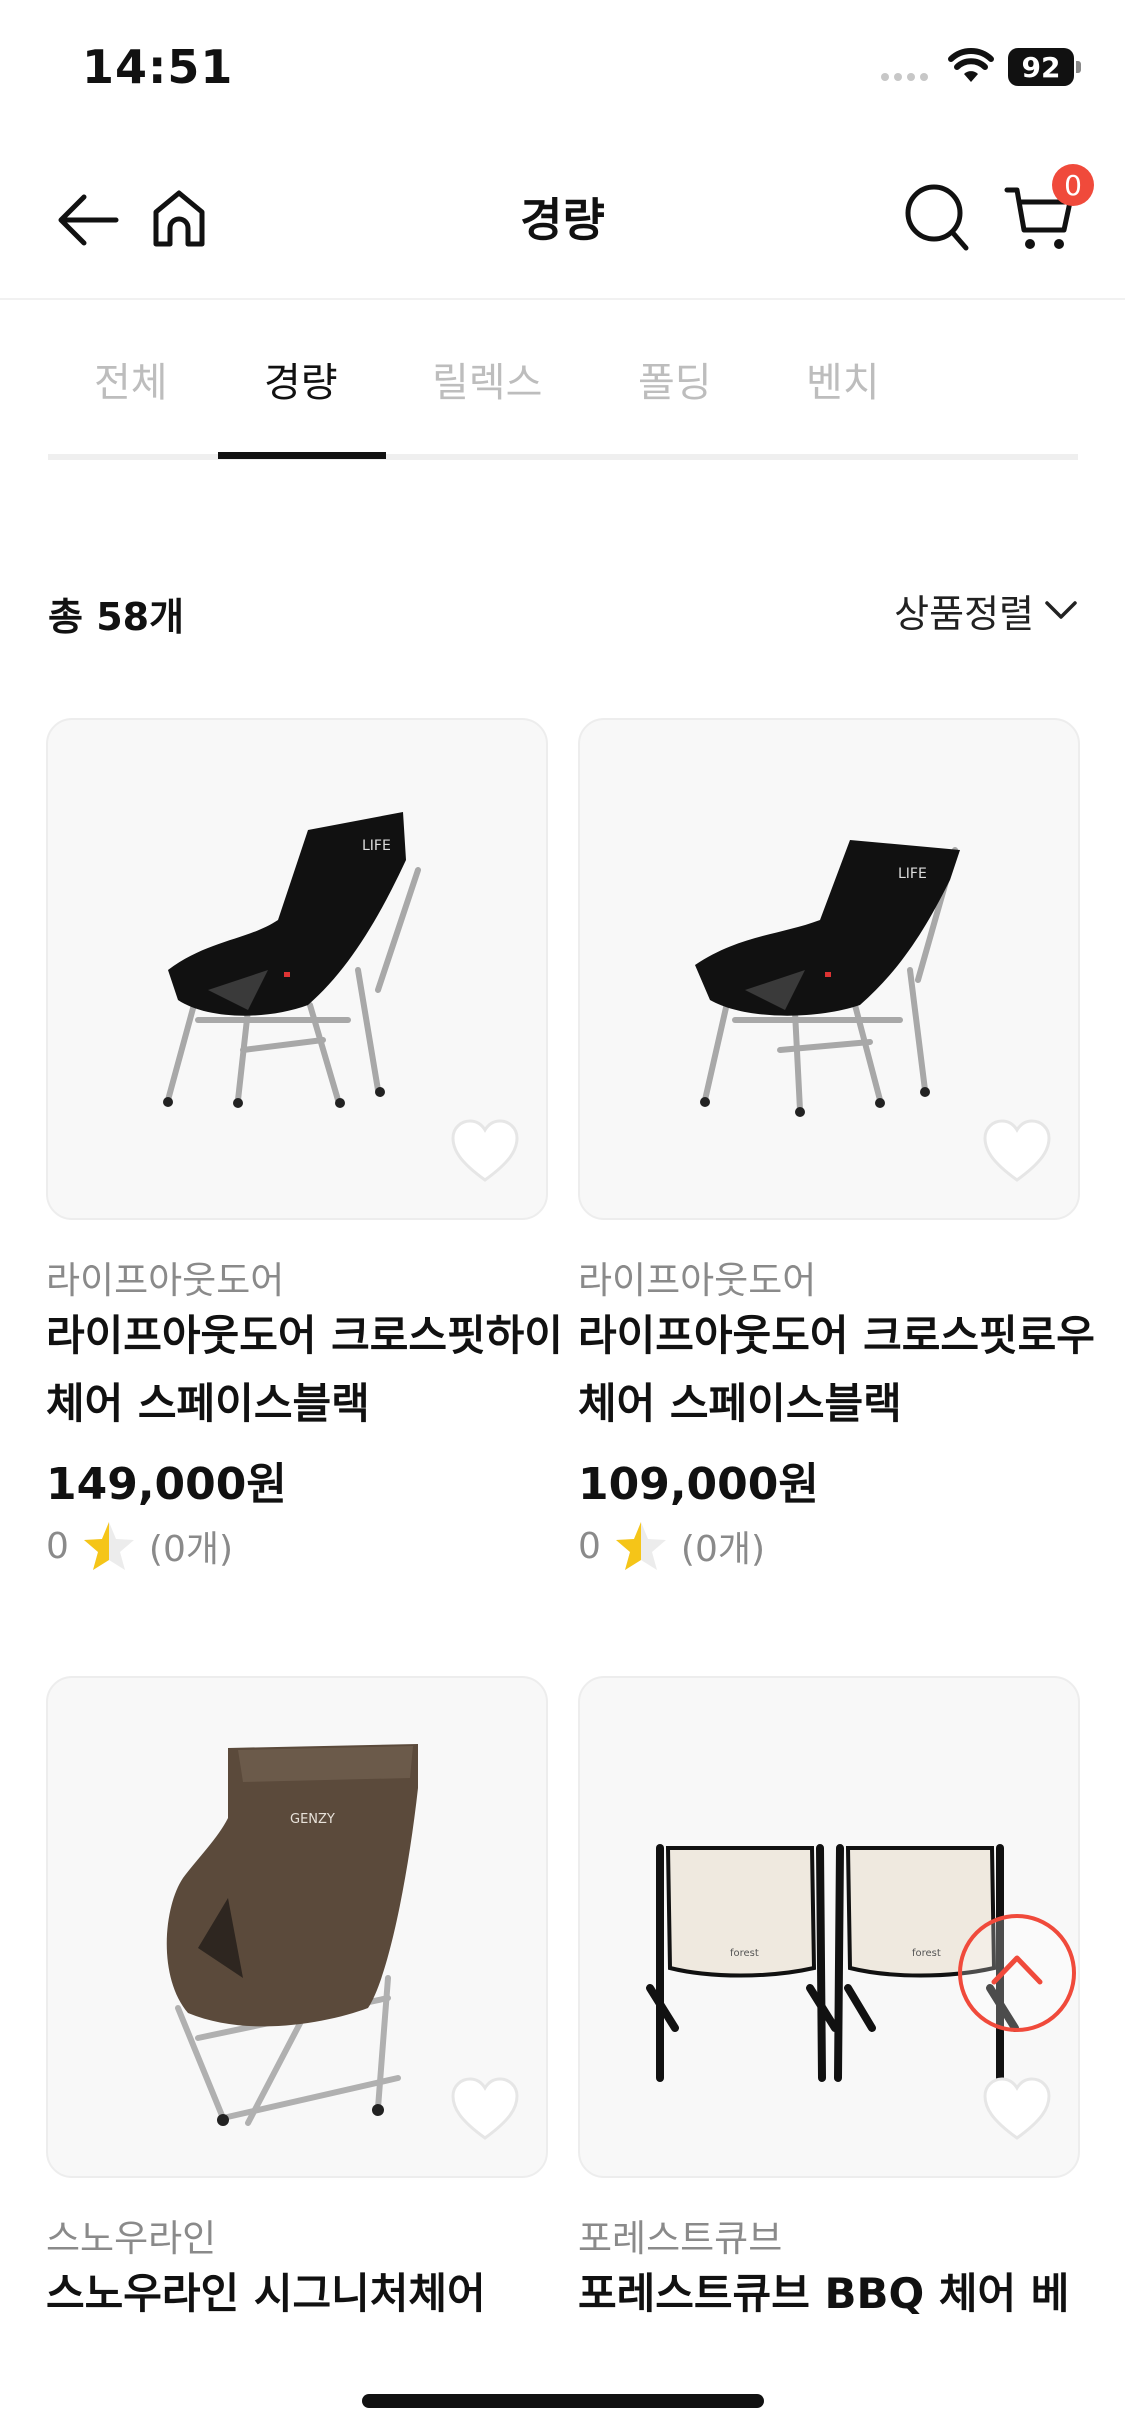 The width and height of the screenshot is (1125, 2436). What do you see at coordinates (698, 1484) in the screenshot?
I see `product-price: 109,000원` at bounding box center [698, 1484].